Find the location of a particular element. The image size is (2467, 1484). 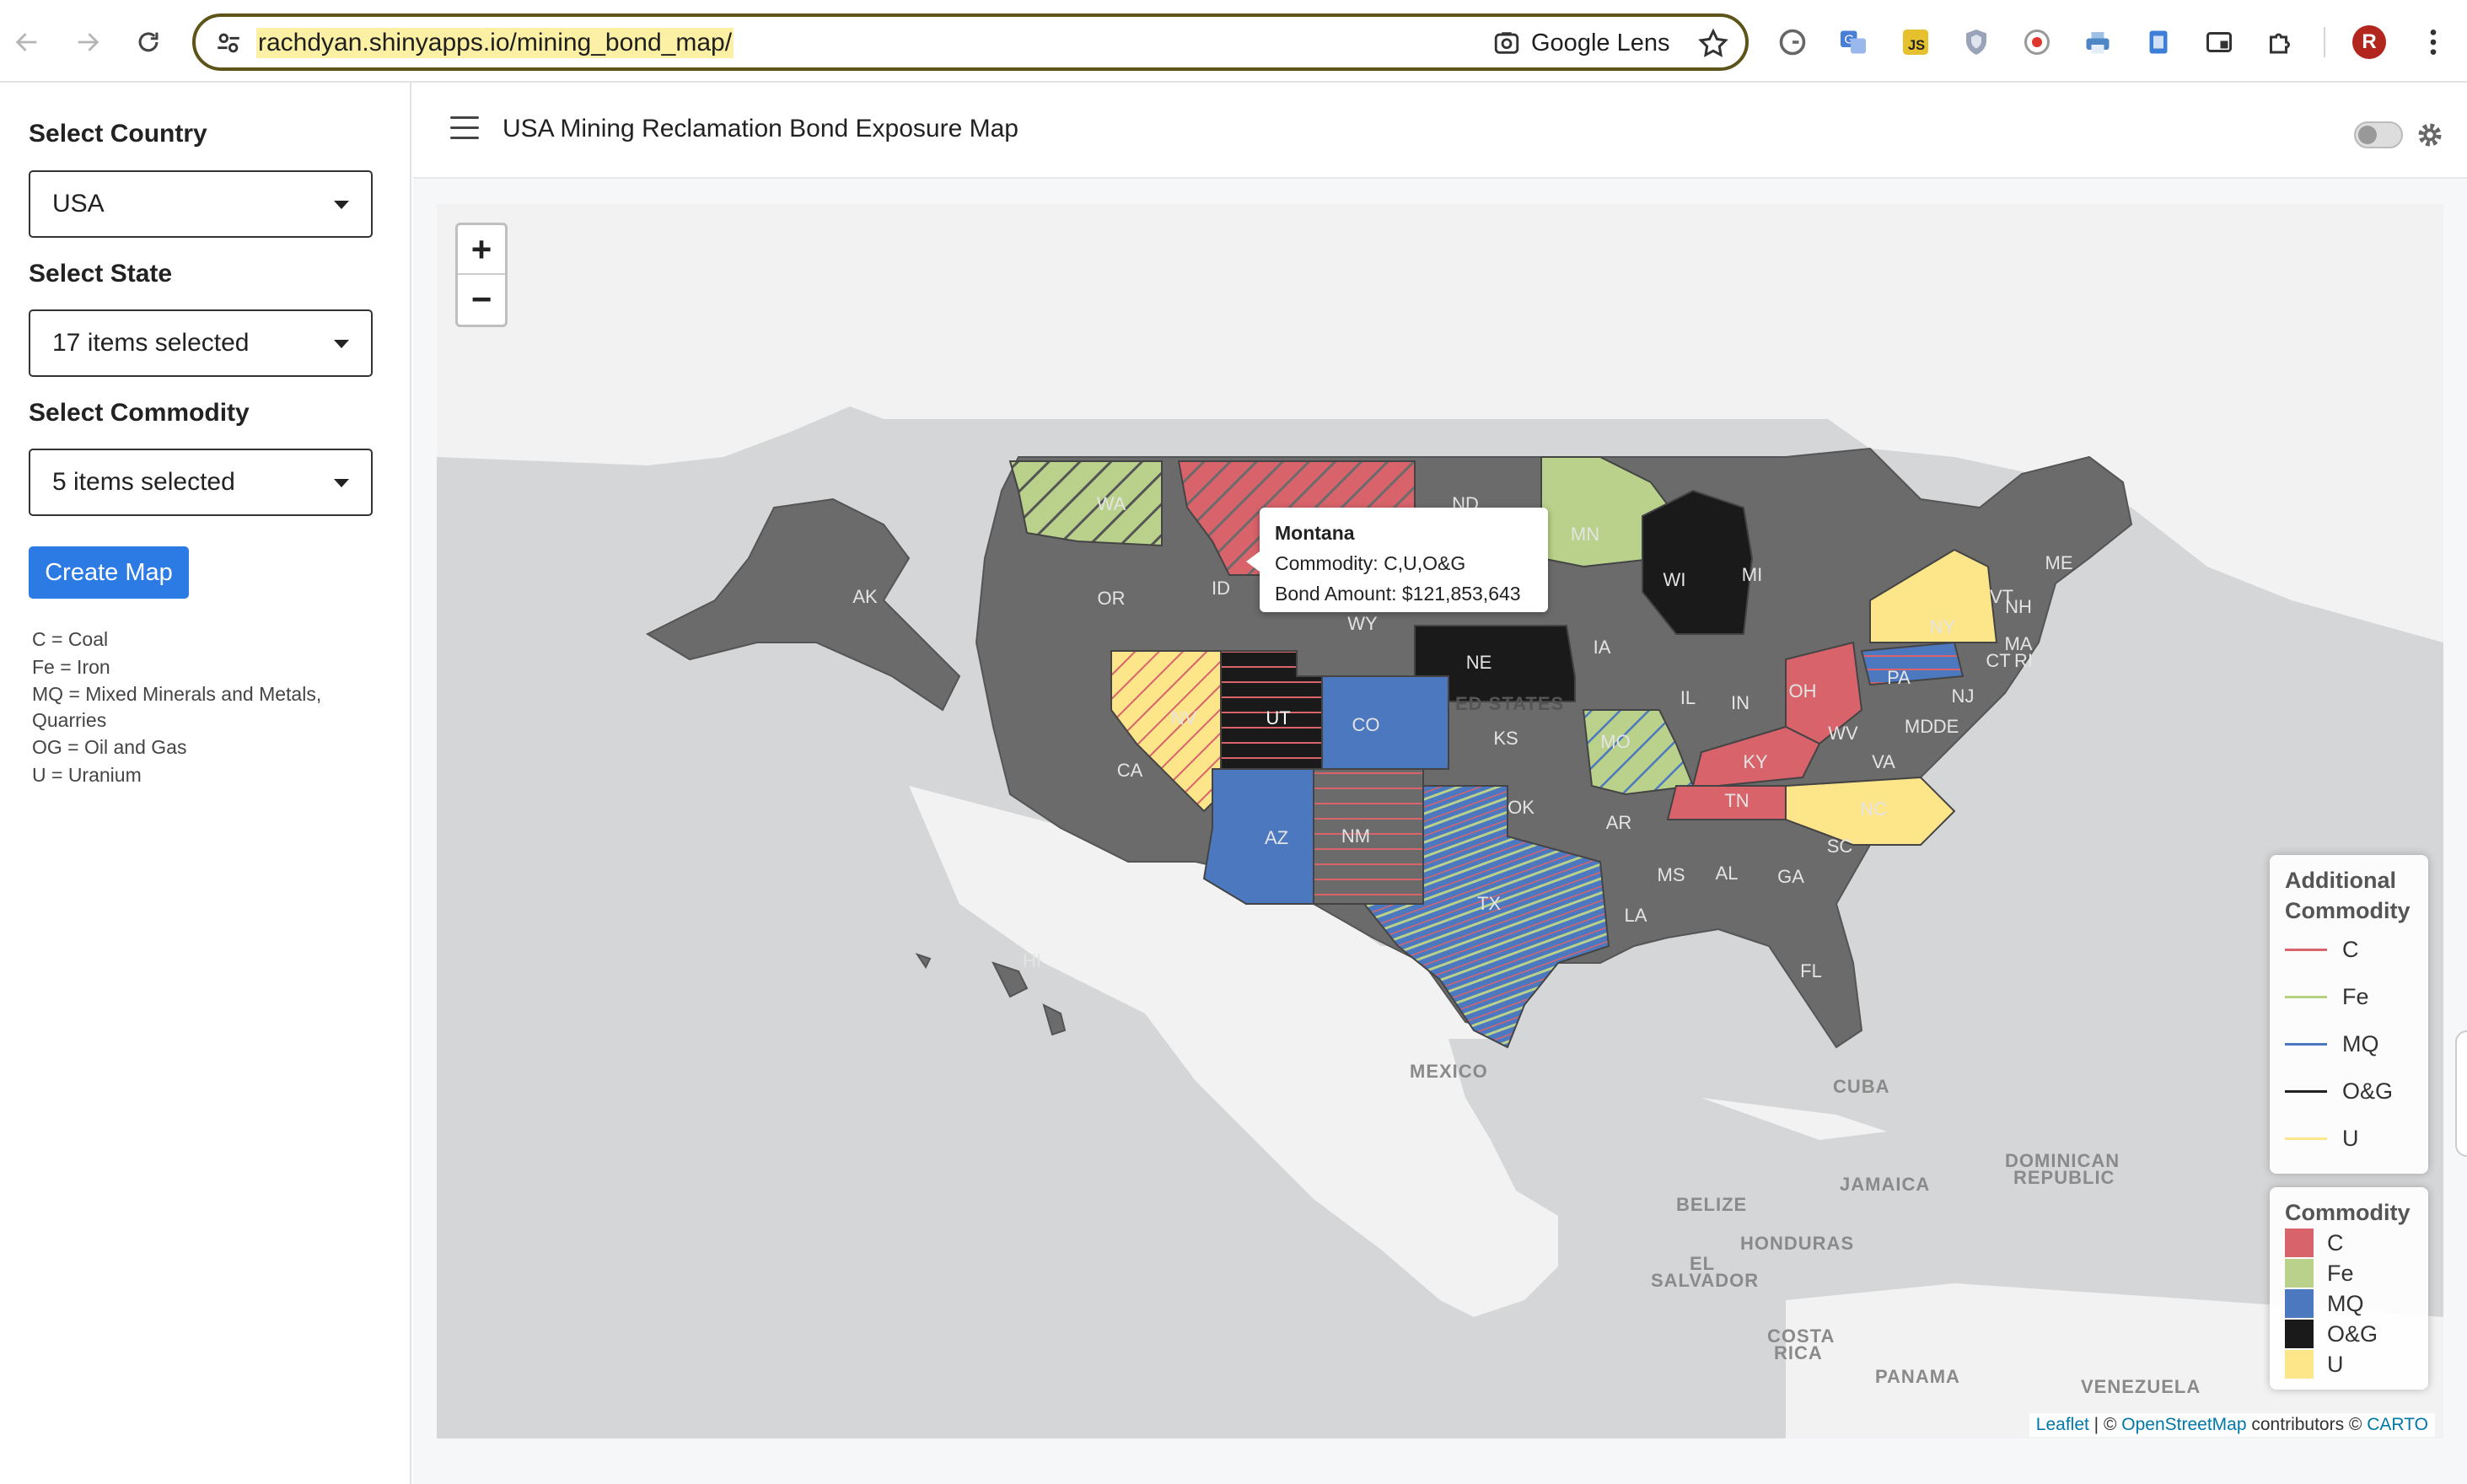

state-label-or: OR is located at coordinates (1111, 598).